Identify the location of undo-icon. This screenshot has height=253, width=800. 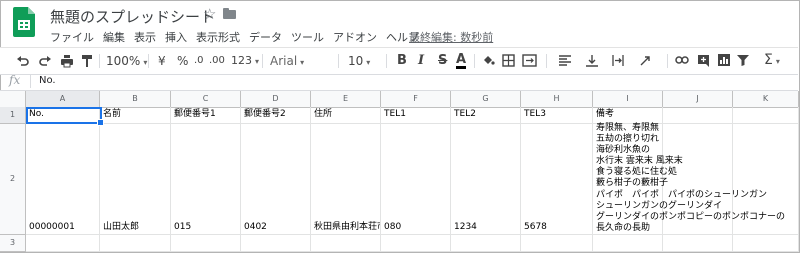
(23, 61).